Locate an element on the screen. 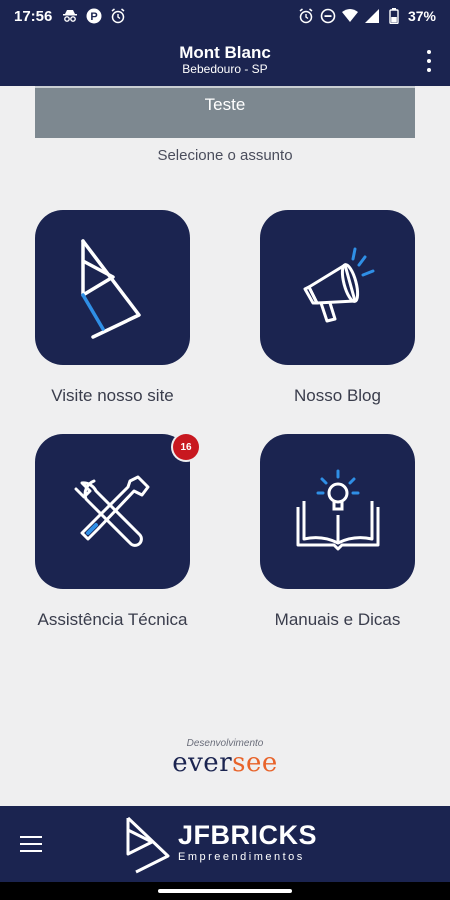 The image size is (450, 900). bottom-bar: JFBRICKS Empreendimentos is located at coordinates (225, 844).